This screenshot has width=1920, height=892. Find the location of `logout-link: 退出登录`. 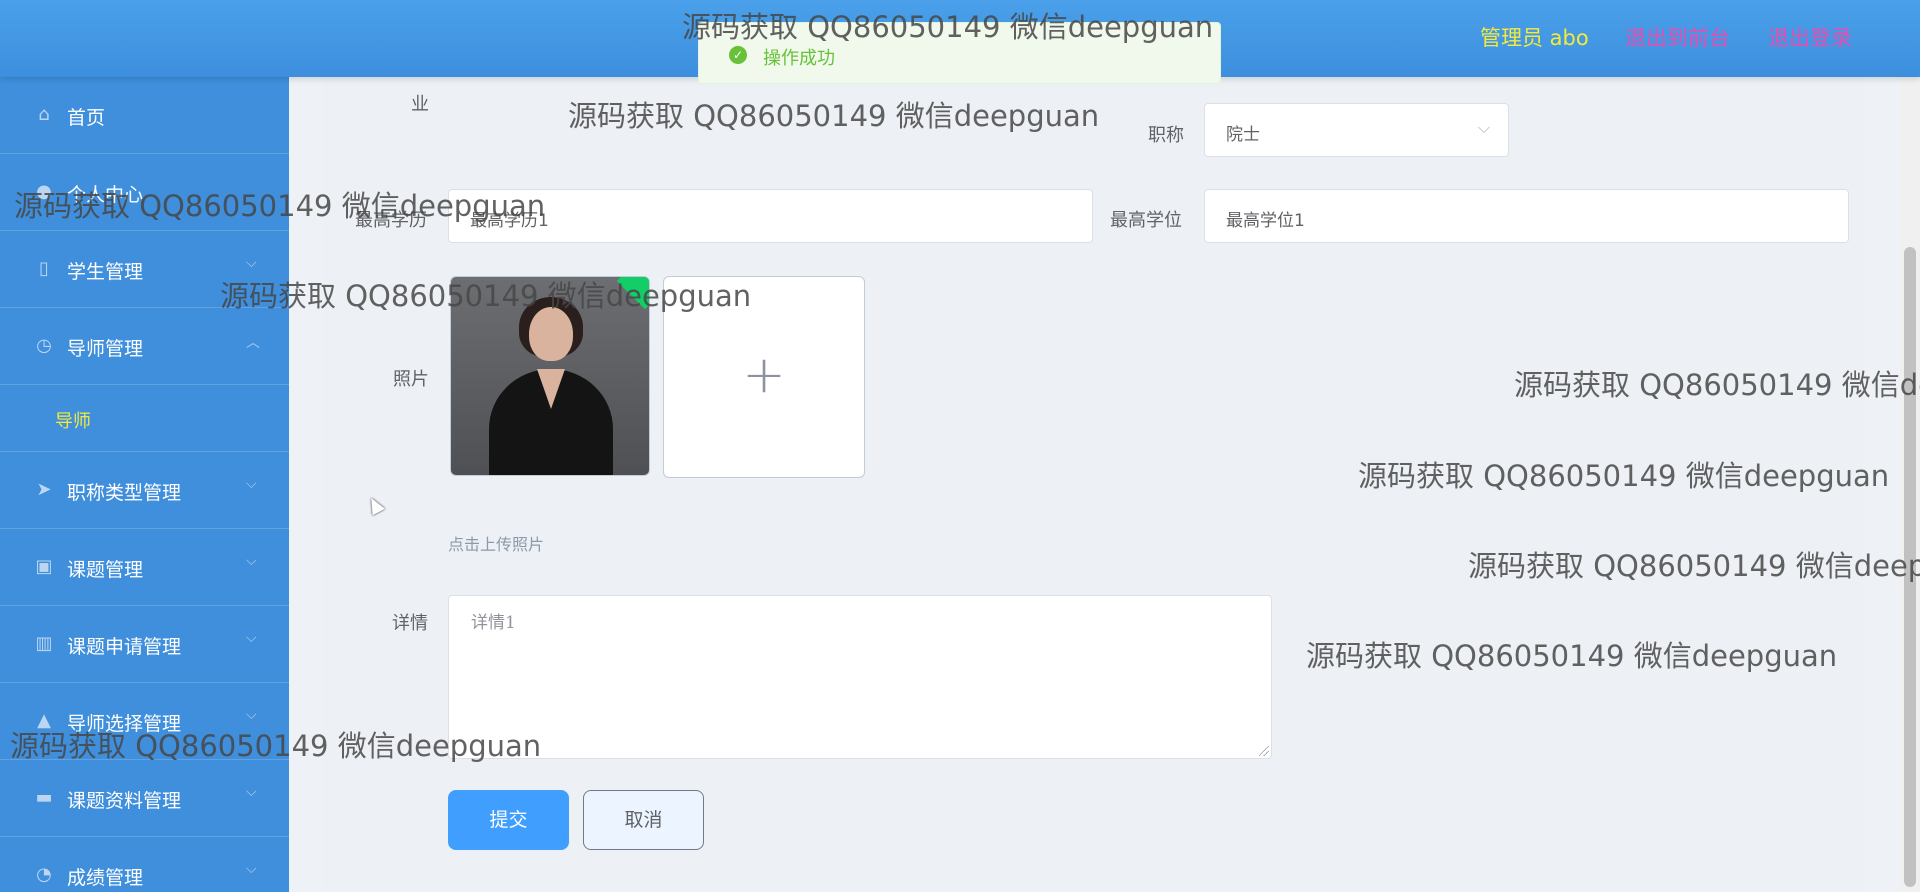

logout-link: 退出登录 is located at coordinates (1810, 37).